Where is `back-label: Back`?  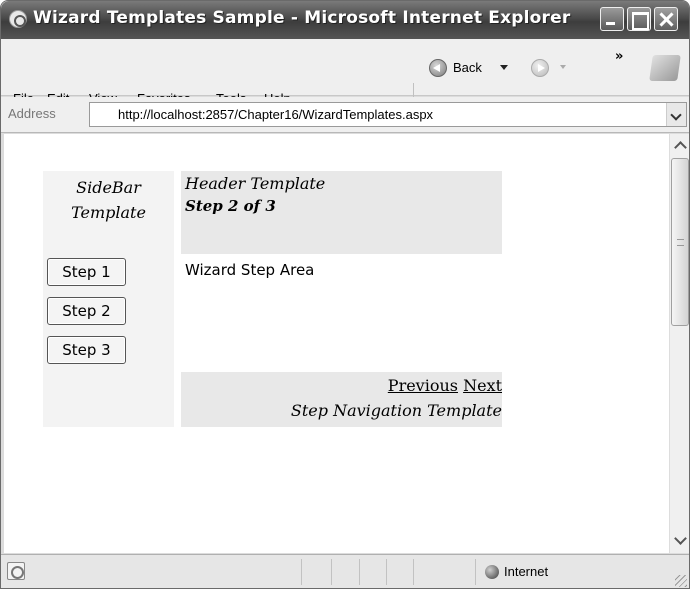 back-label: Back is located at coordinates (467, 67).